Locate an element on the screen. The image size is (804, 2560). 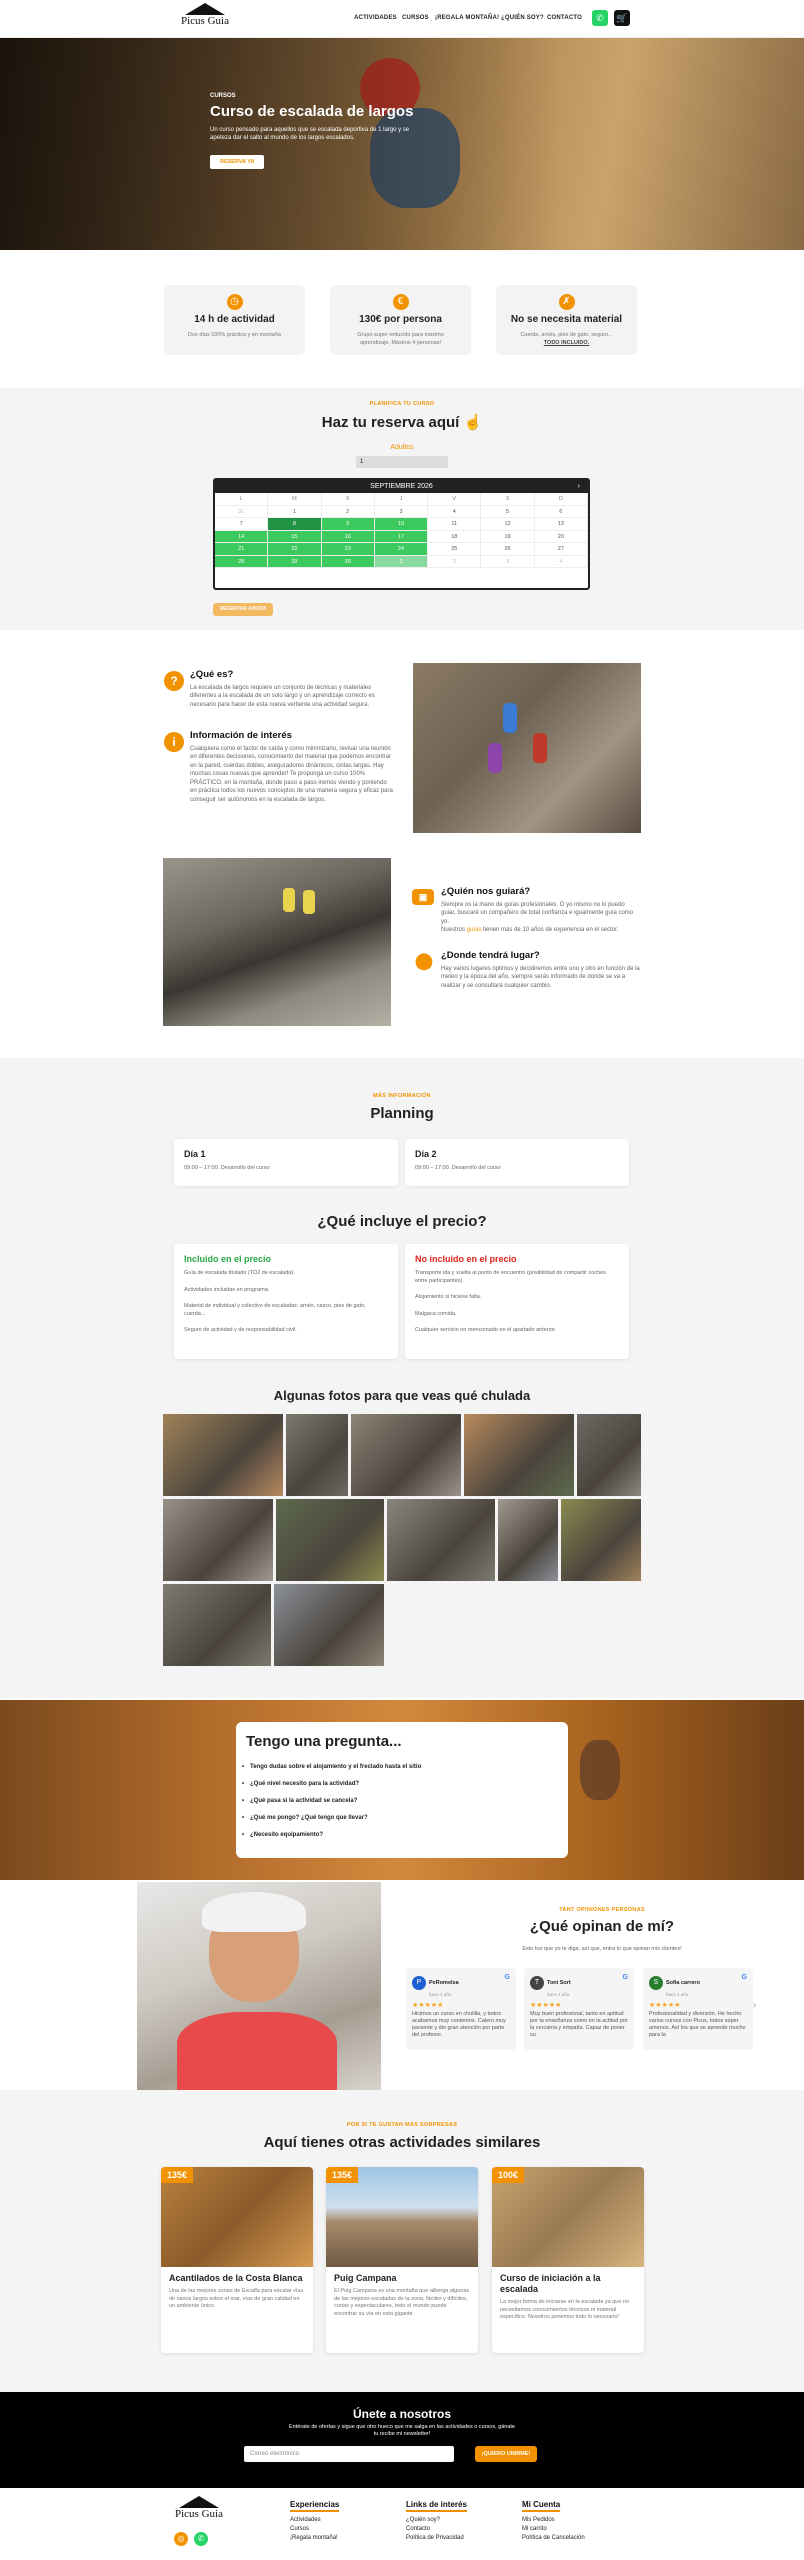
calendar-day: 30 is located at coordinates (348, 561).